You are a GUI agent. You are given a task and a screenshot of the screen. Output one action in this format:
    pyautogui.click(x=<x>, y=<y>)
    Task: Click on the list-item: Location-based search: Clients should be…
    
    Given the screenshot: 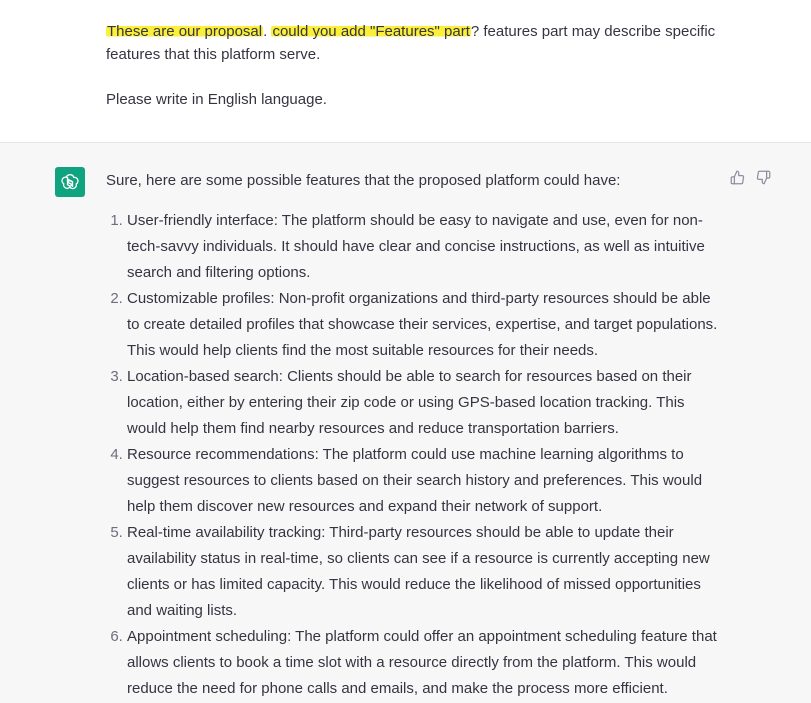 What is the action you would take?
    pyautogui.click(x=423, y=403)
    